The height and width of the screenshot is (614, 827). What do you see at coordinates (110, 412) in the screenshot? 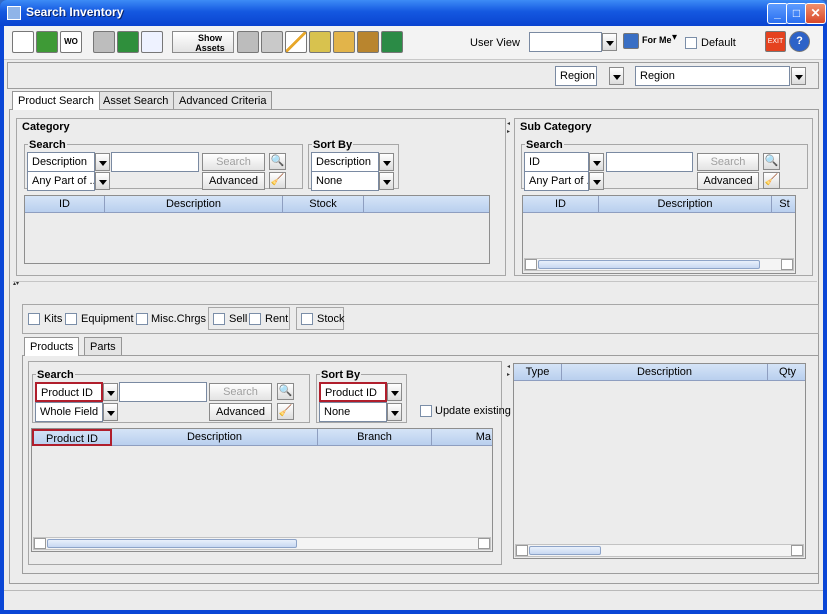
I see `products-match-dropdown` at bounding box center [110, 412].